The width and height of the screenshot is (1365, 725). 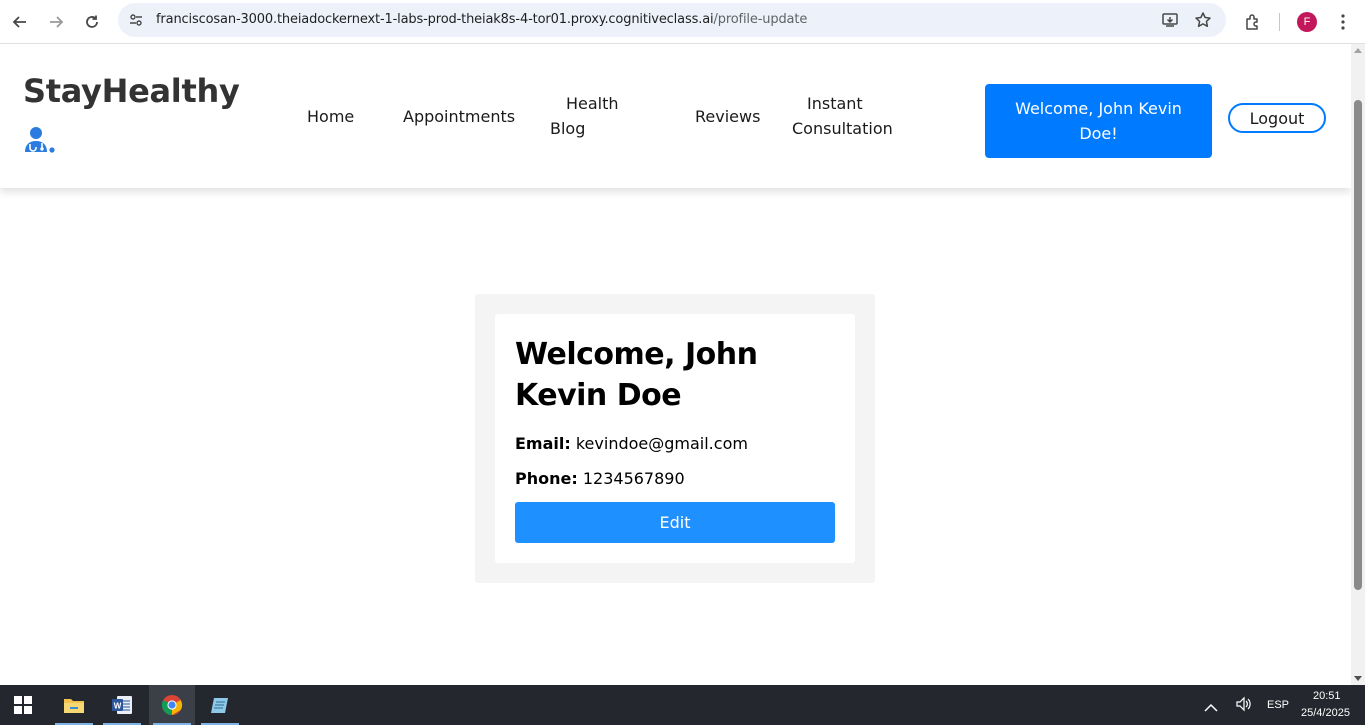 What do you see at coordinates (56, 22) in the screenshot?
I see `forward-icon` at bounding box center [56, 22].